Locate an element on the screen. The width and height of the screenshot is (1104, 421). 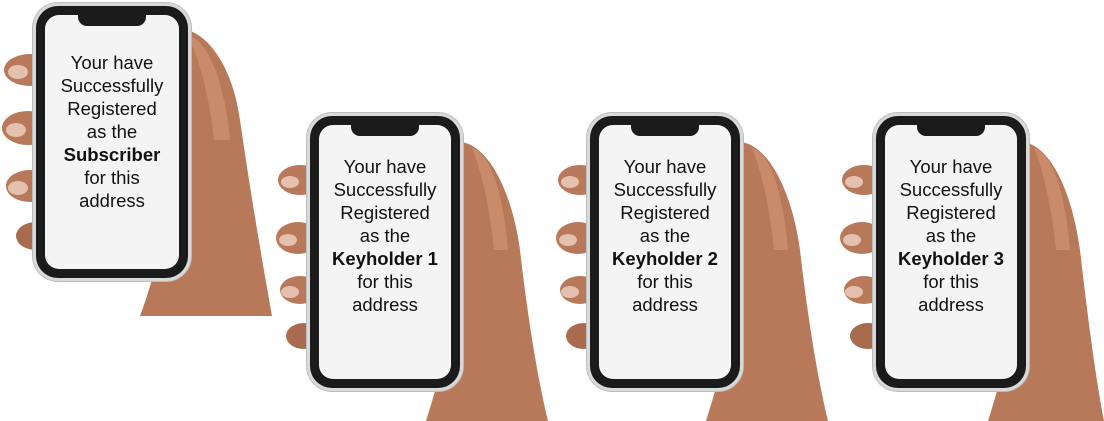
role-label: Keyholder 1 is located at coordinates (385, 258).